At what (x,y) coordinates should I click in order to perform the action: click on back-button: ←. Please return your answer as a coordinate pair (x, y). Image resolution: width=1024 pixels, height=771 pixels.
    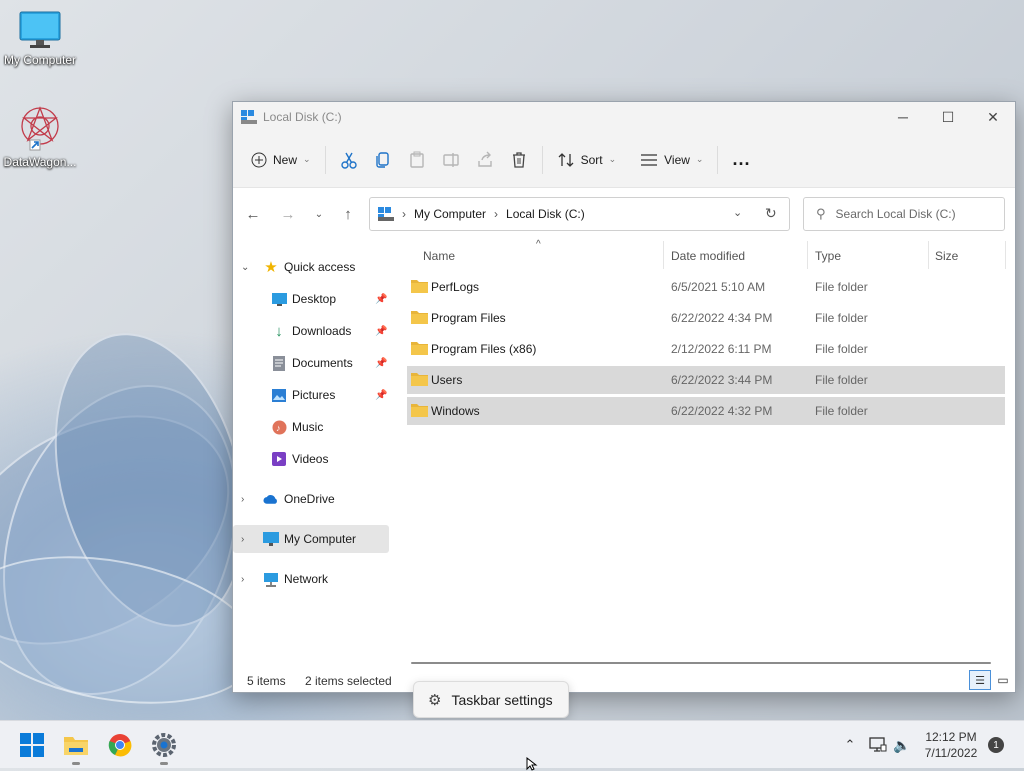
    Looking at the image, I should click on (253, 214).